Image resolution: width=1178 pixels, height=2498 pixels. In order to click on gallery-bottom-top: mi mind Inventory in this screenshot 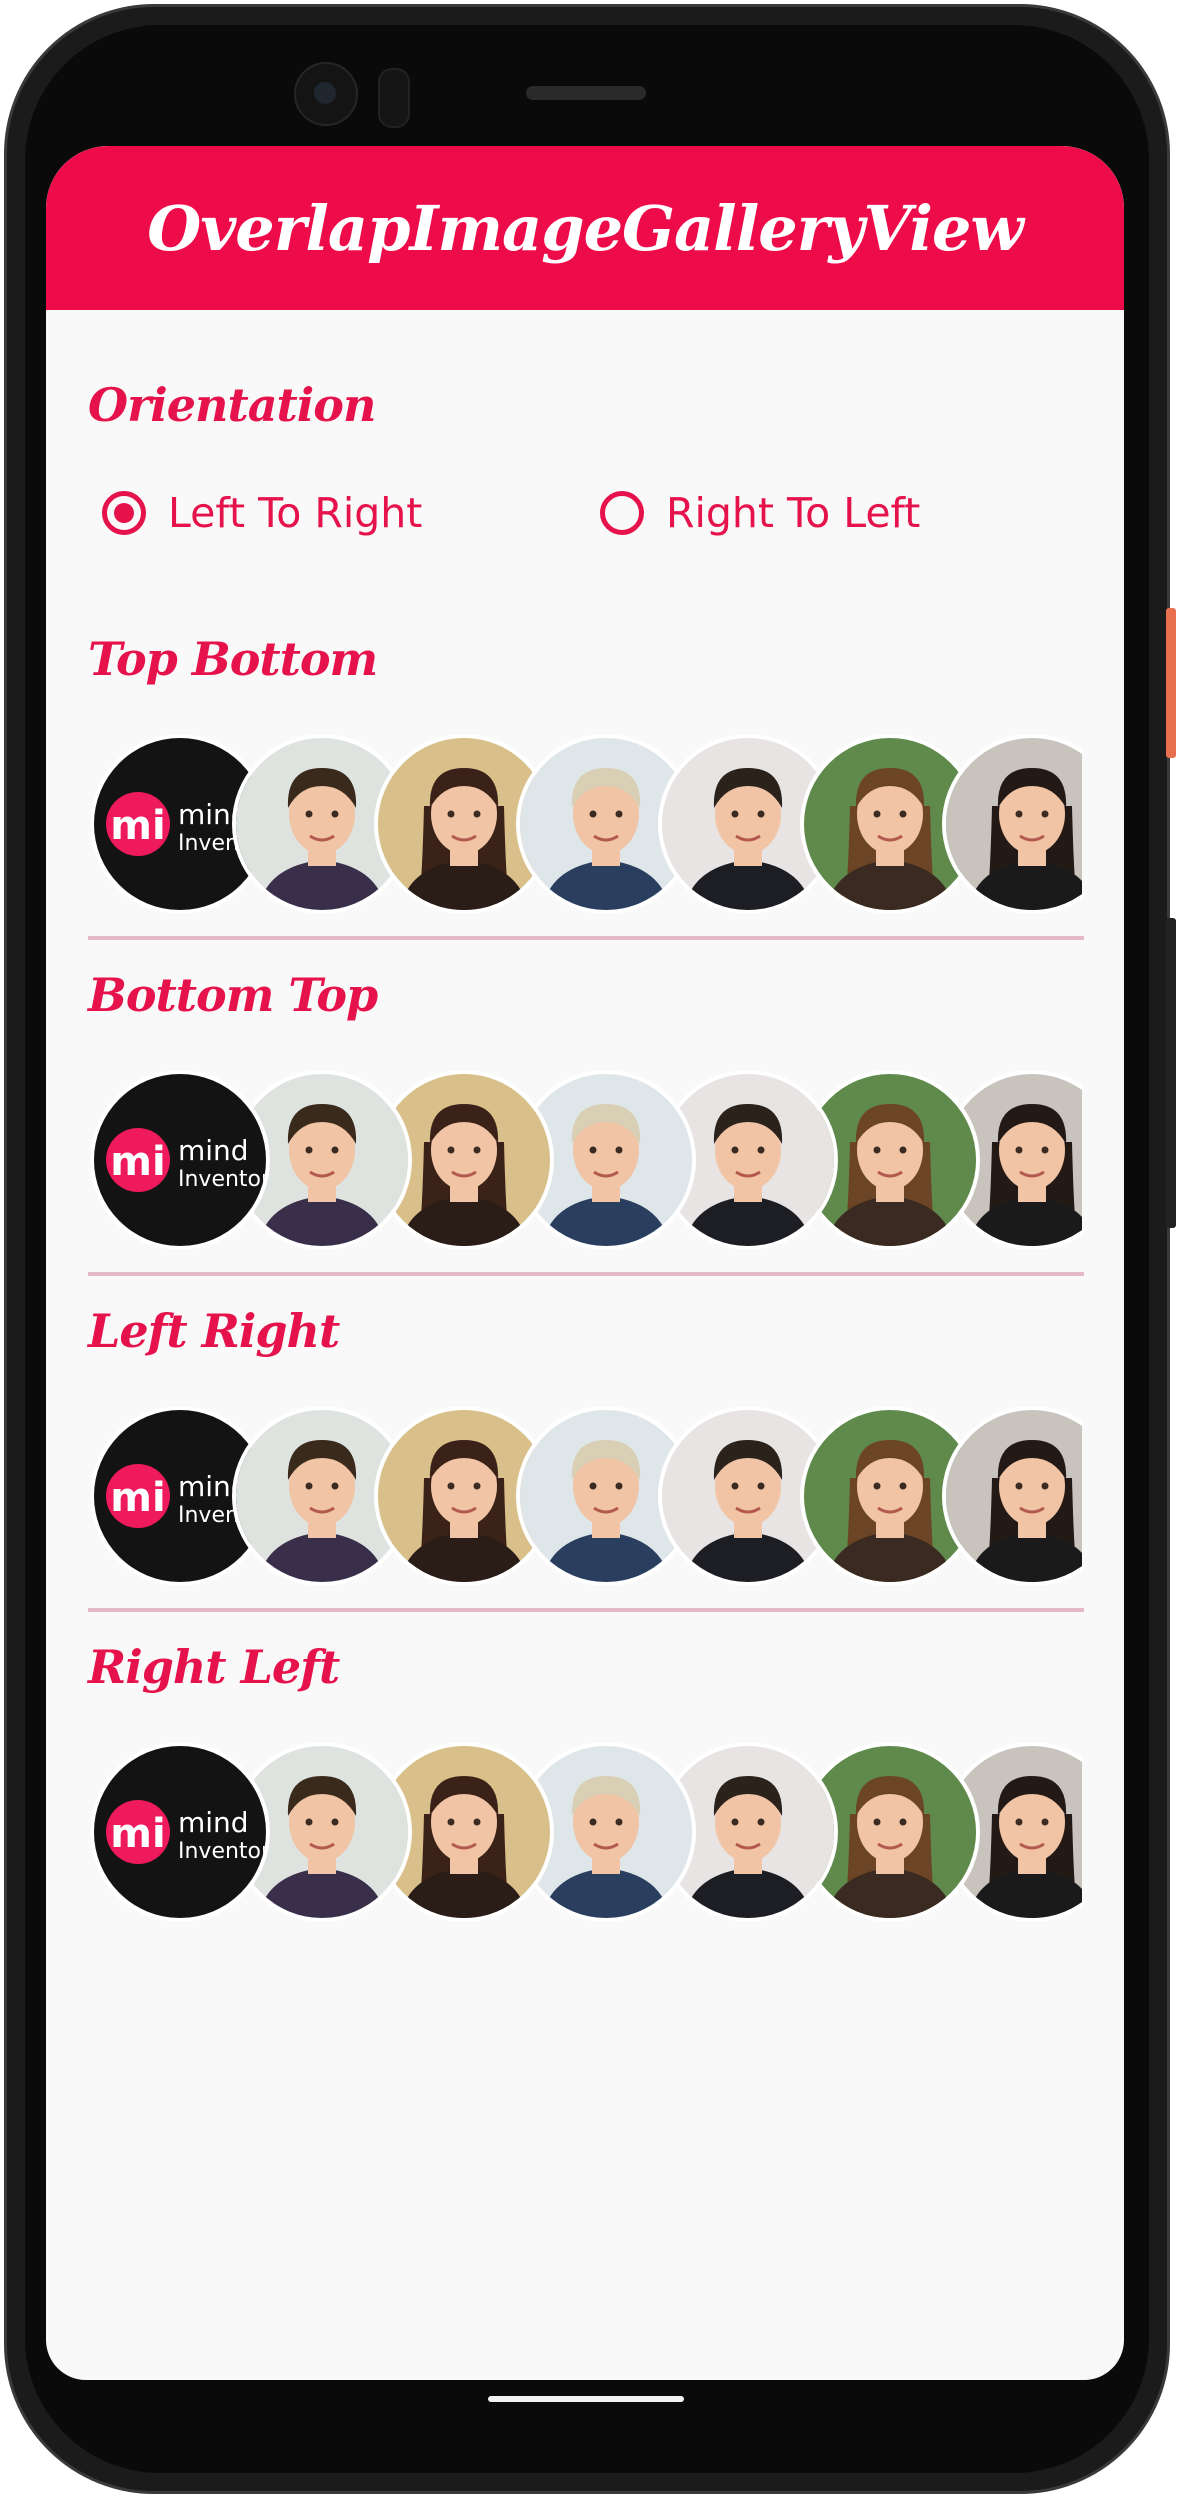, I will do `click(586, 1162)`.